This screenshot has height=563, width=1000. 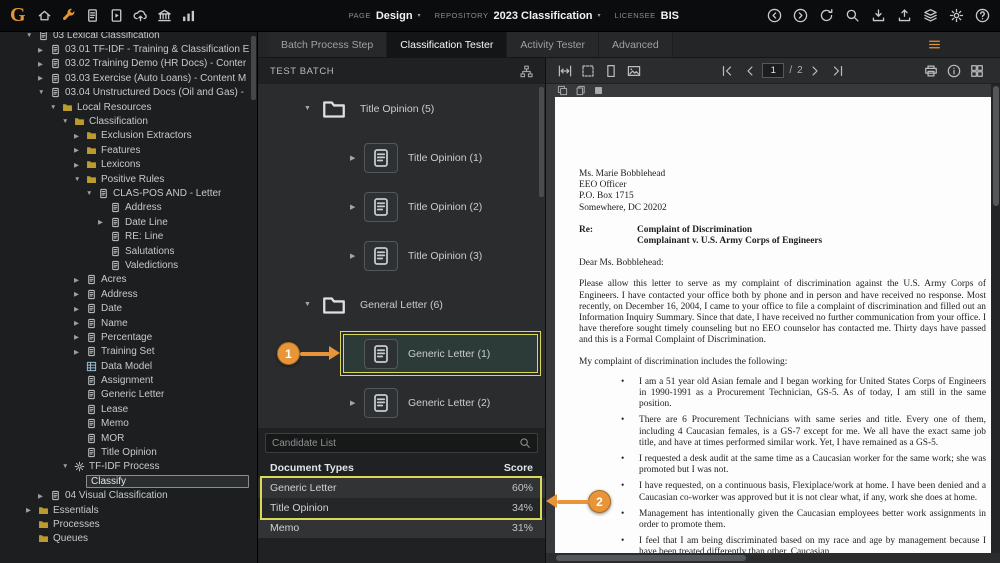 What do you see at coordinates (128, 107) in the screenshot?
I see `sidebar-item-local-resources: ▼ Local Resources` at bounding box center [128, 107].